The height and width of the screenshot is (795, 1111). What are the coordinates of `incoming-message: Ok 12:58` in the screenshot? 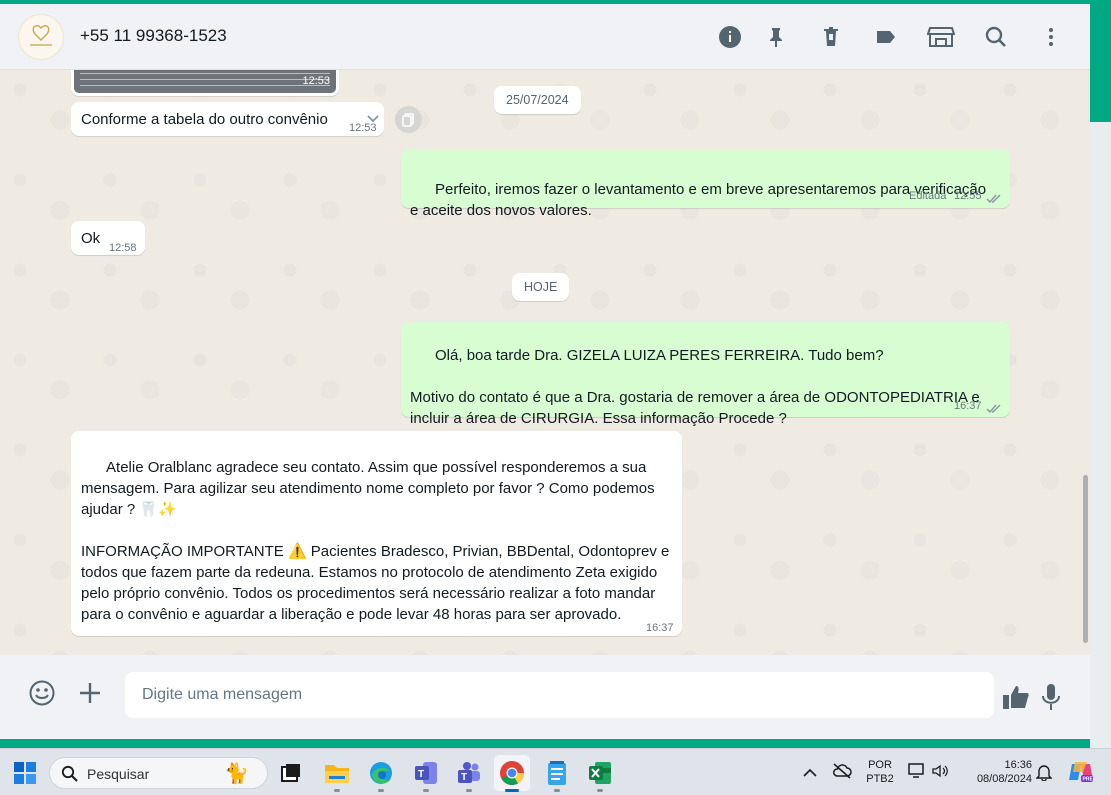 It's located at (108, 238).